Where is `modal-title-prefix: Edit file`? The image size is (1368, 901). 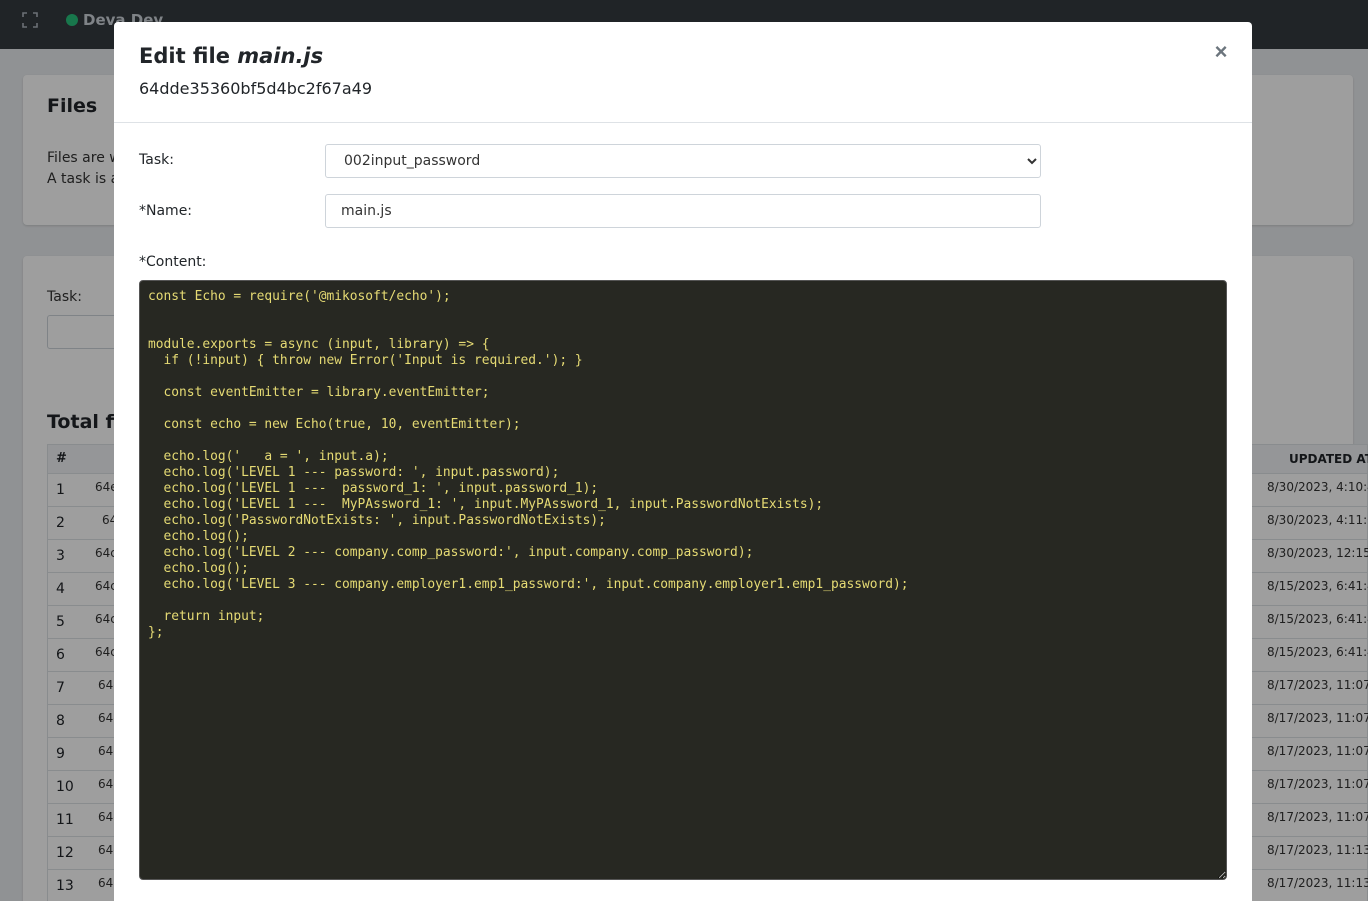
modal-title-prefix: Edit file is located at coordinates (188, 56).